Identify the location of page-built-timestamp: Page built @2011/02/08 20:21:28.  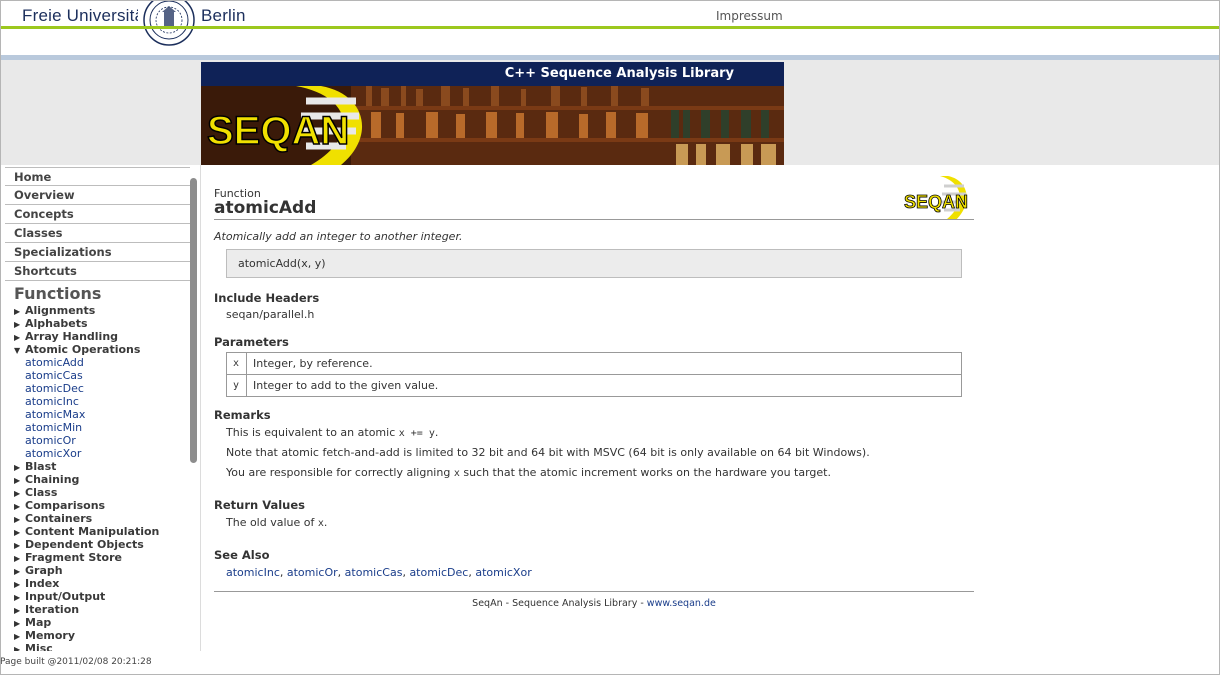
(76, 662).